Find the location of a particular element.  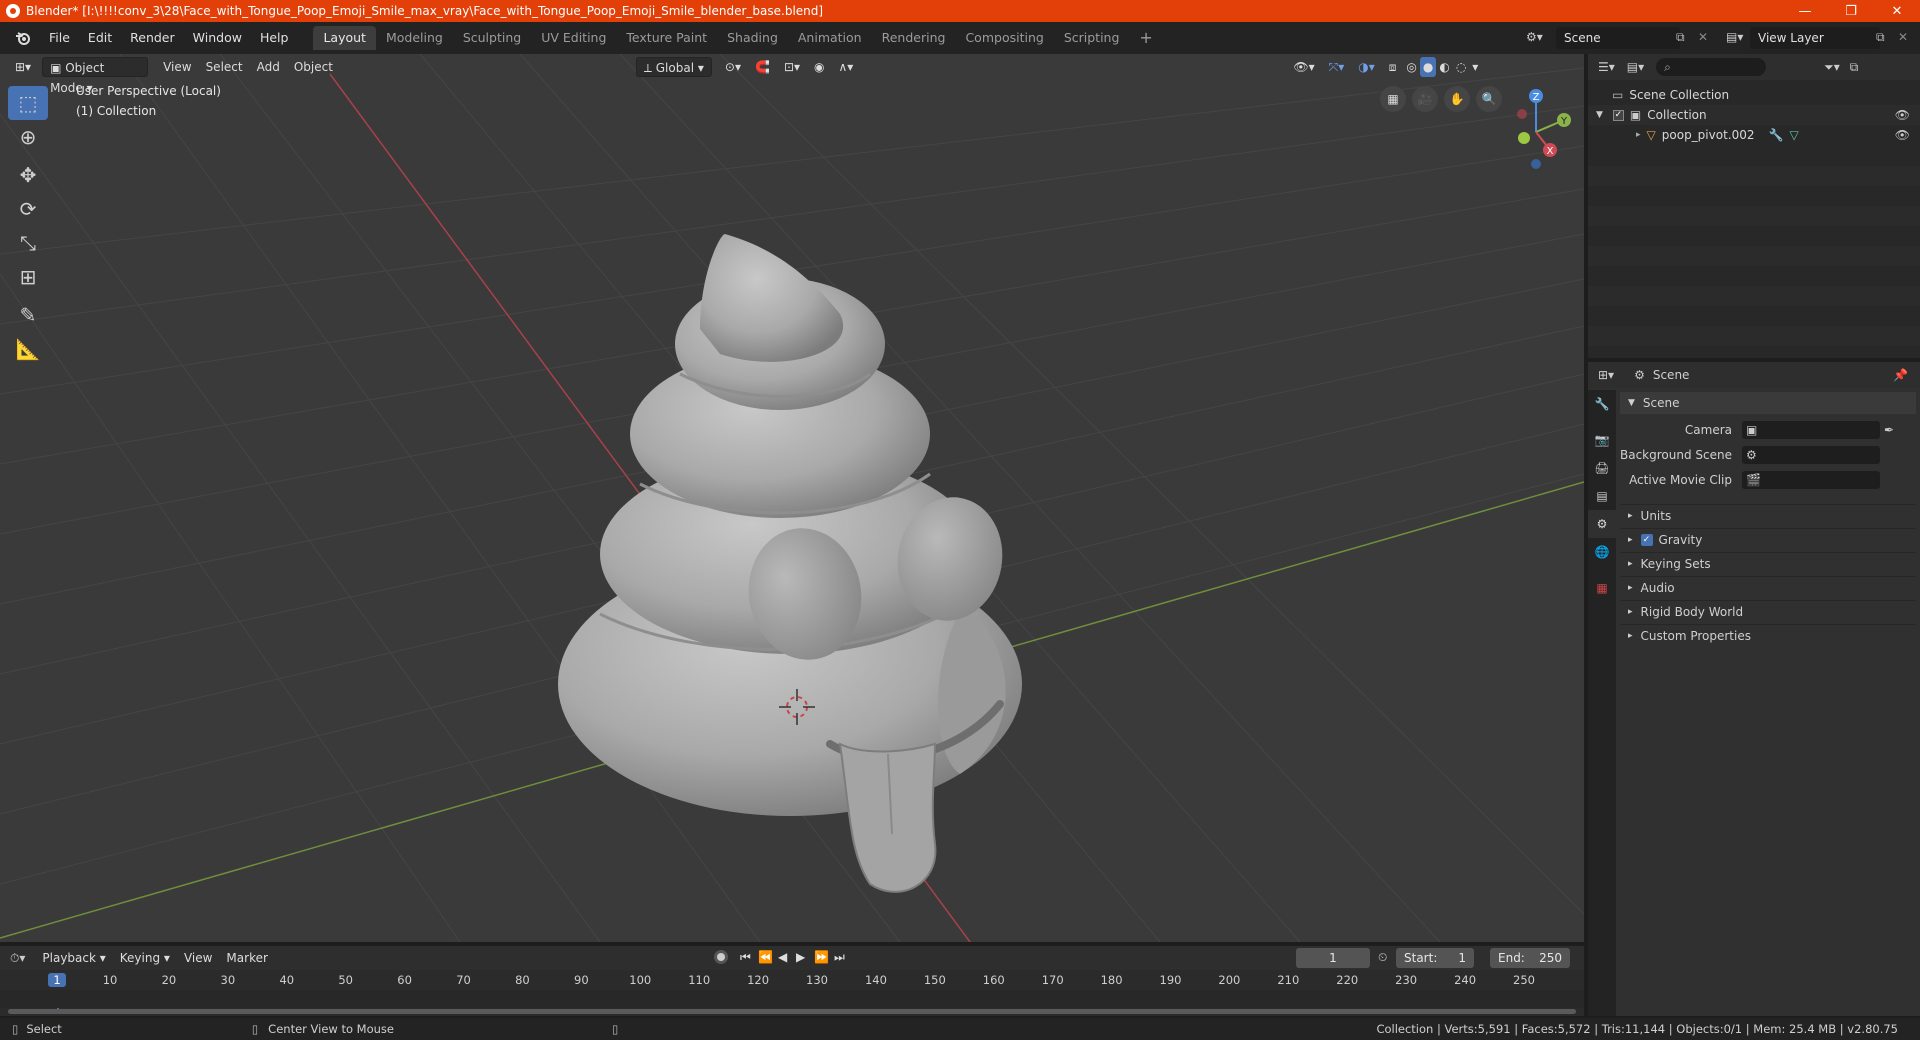

delete-scene-icon: ✕ is located at coordinates (1703, 37).